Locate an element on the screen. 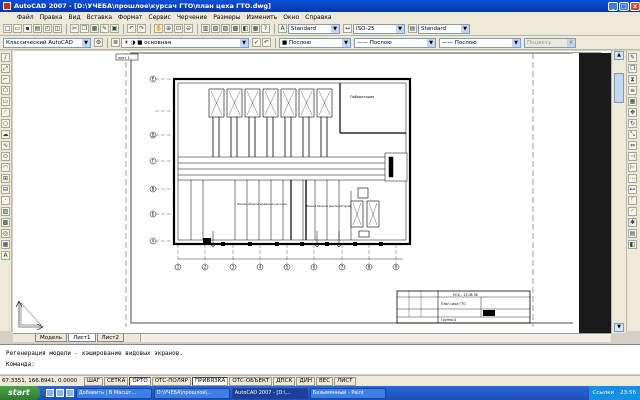 This screenshot has height=400, width=640. multiline-text-icon: A is located at coordinates (5, 255).